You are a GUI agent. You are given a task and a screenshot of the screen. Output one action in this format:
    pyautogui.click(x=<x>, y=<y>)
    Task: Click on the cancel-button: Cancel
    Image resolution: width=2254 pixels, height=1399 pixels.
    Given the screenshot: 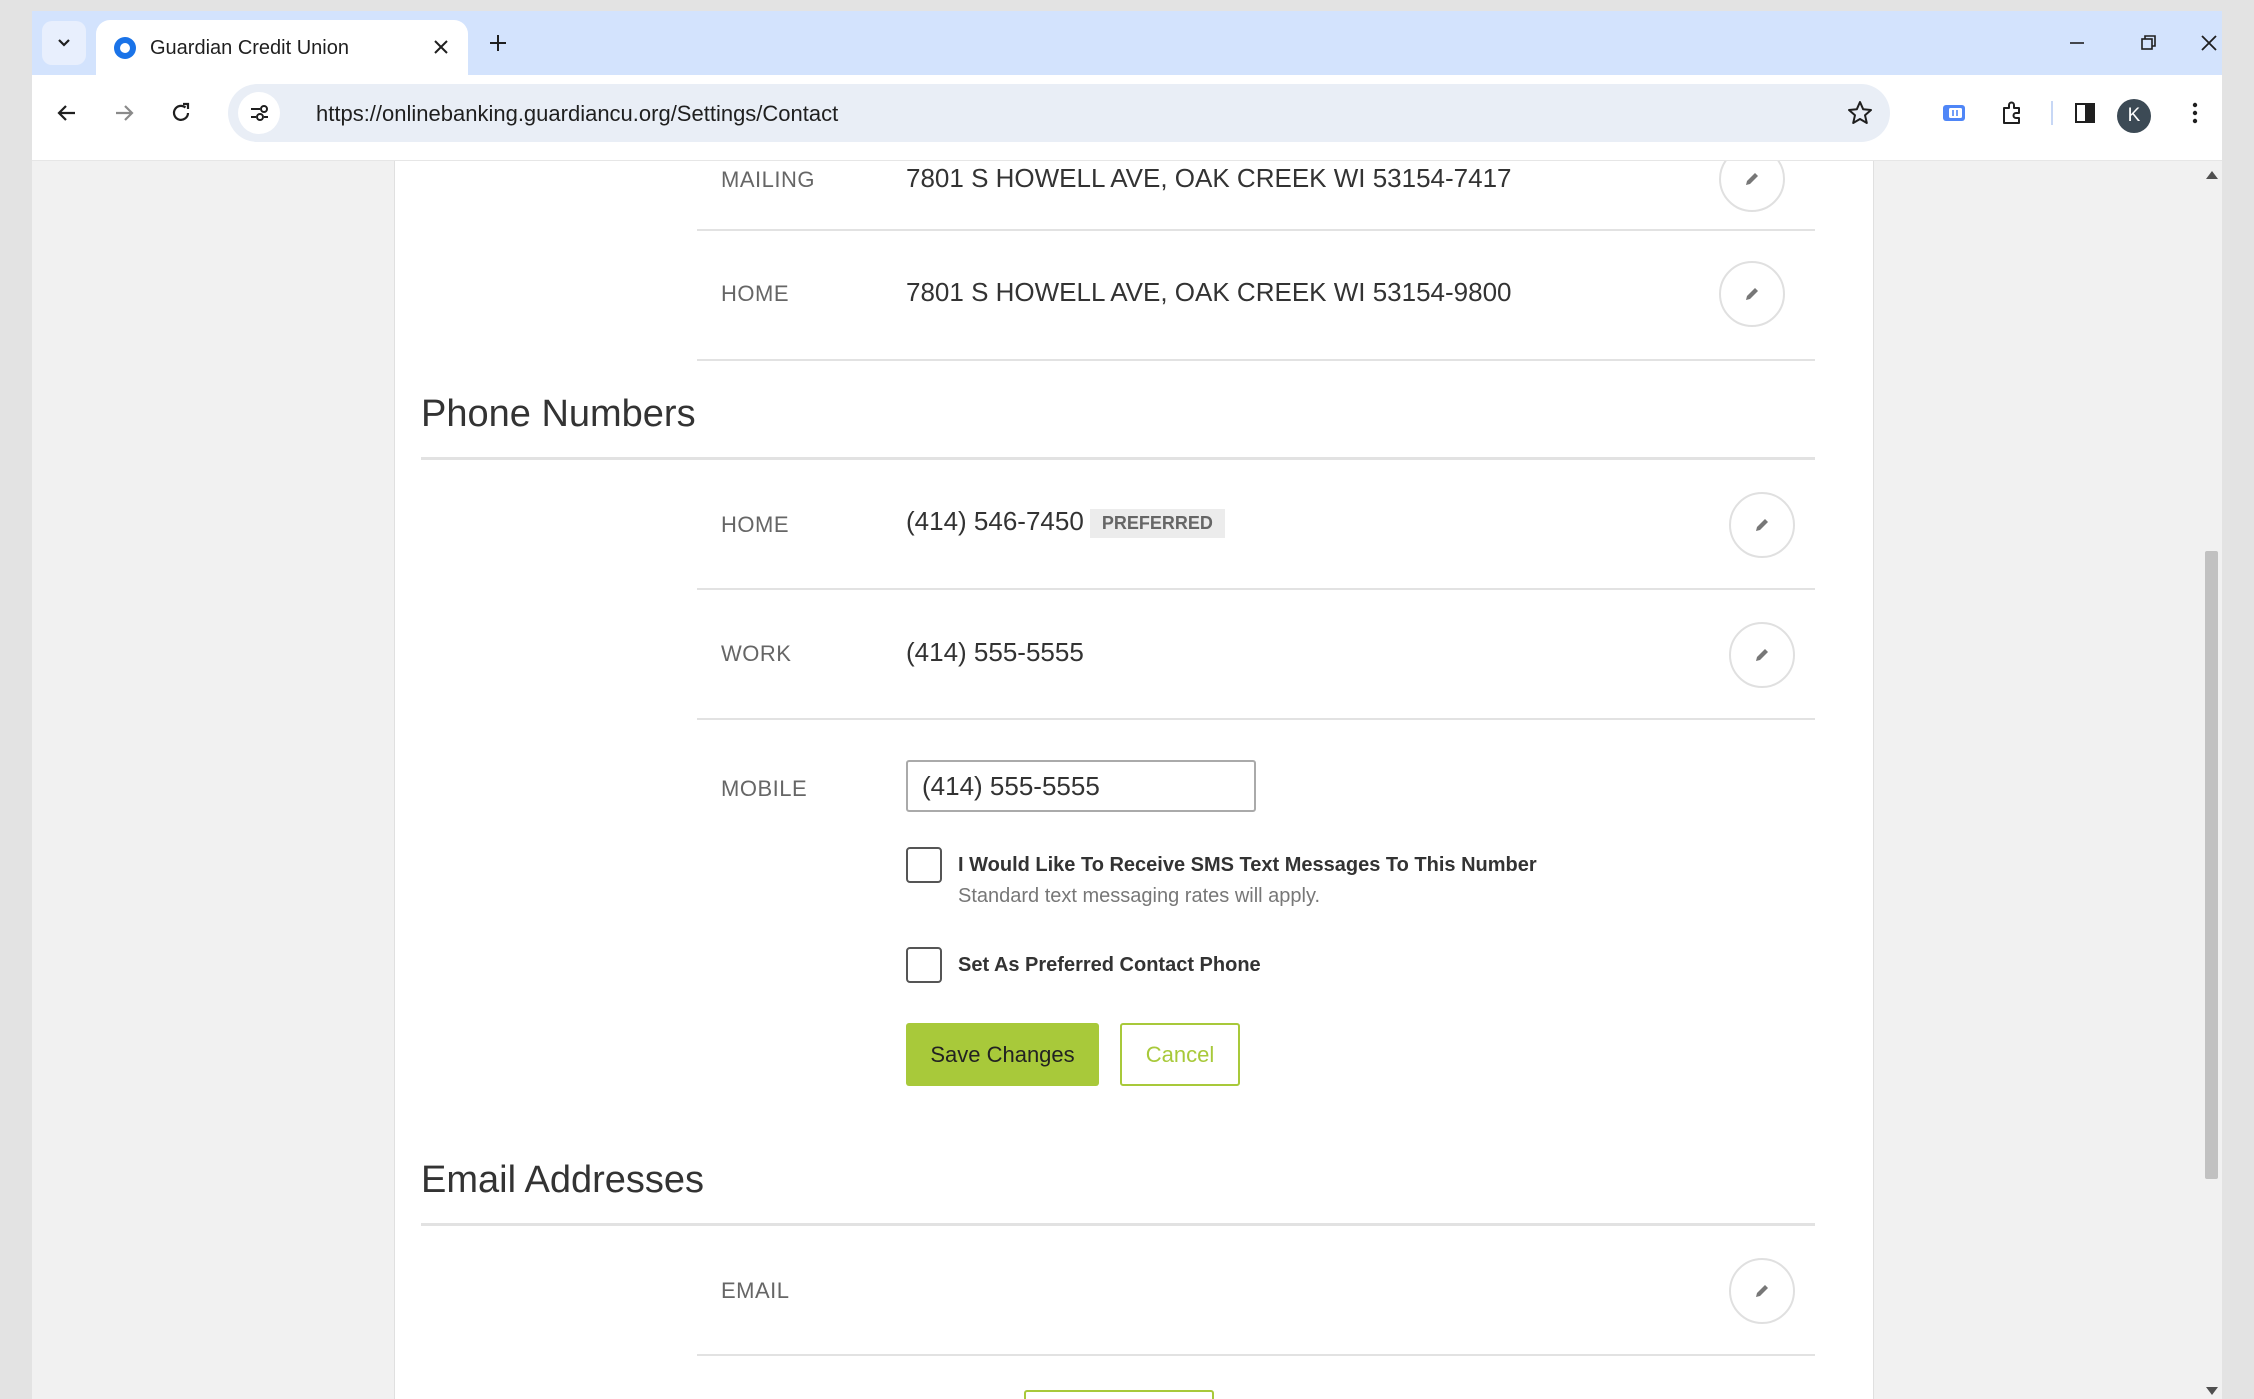 What is the action you would take?
    pyautogui.click(x=1180, y=1054)
    